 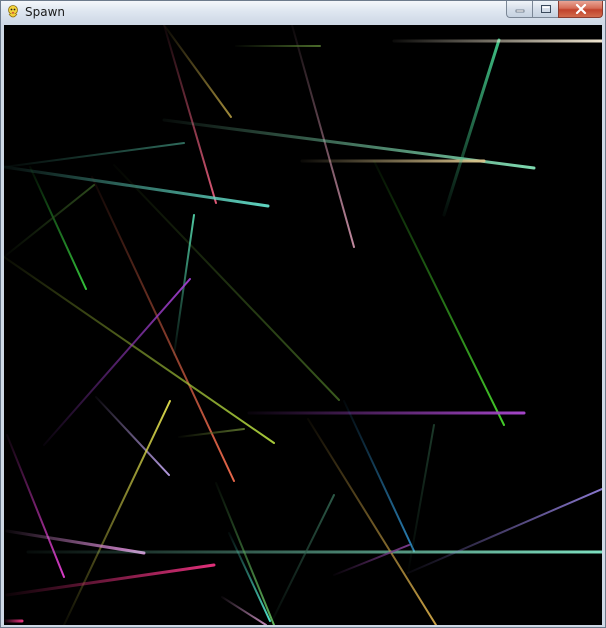 I want to click on pygame-snake-icon, so click(x=13, y=12).